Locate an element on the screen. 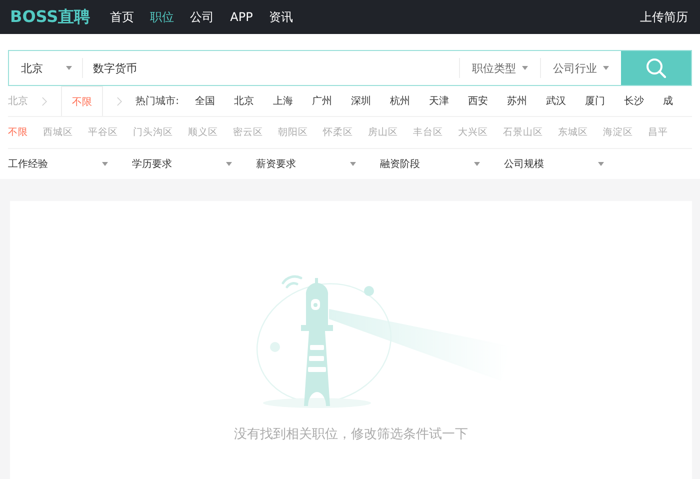 The width and height of the screenshot is (700, 479). nav-link: 职位 is located at coordinates (162, 17).